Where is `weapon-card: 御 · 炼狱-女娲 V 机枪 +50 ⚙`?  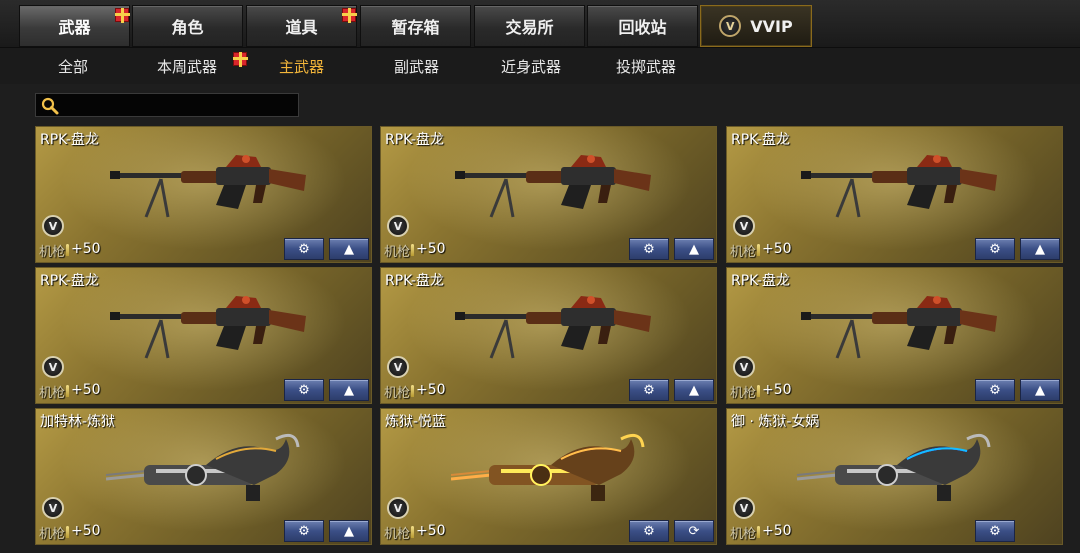
weapon-card: 御 · 炼狱-女娲 V 机枪 +50 ⚙ is located at coordinates (894, 476).